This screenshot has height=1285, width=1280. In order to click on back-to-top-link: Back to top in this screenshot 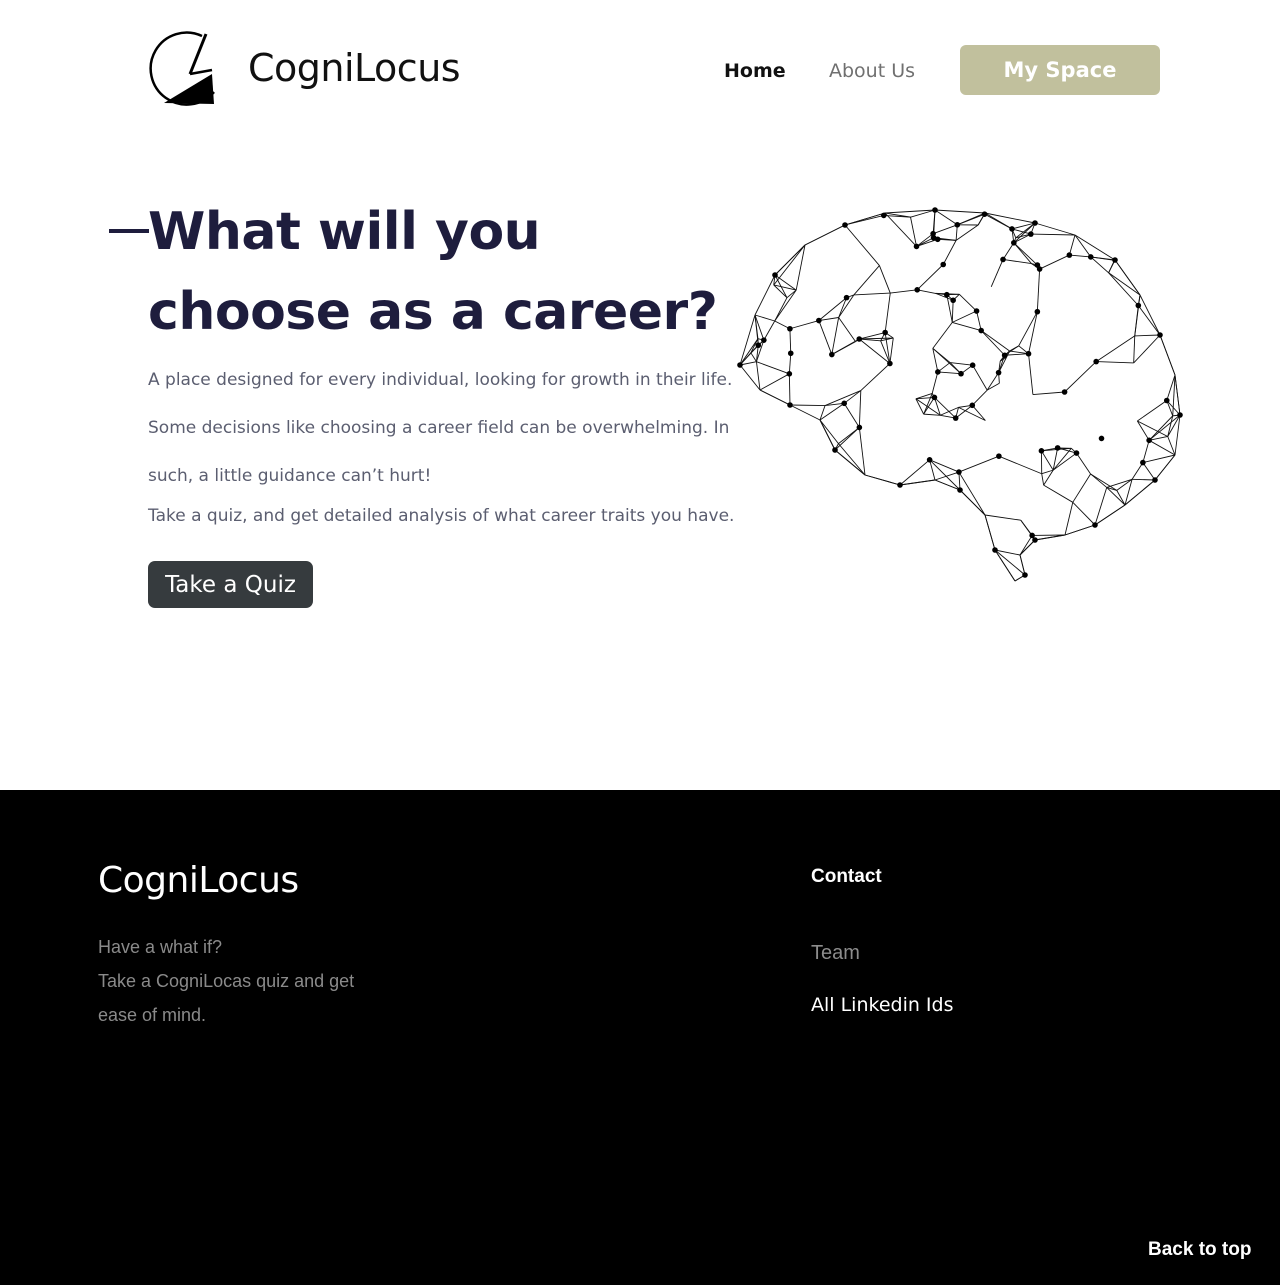, I will do `click(1199, 1250)`.